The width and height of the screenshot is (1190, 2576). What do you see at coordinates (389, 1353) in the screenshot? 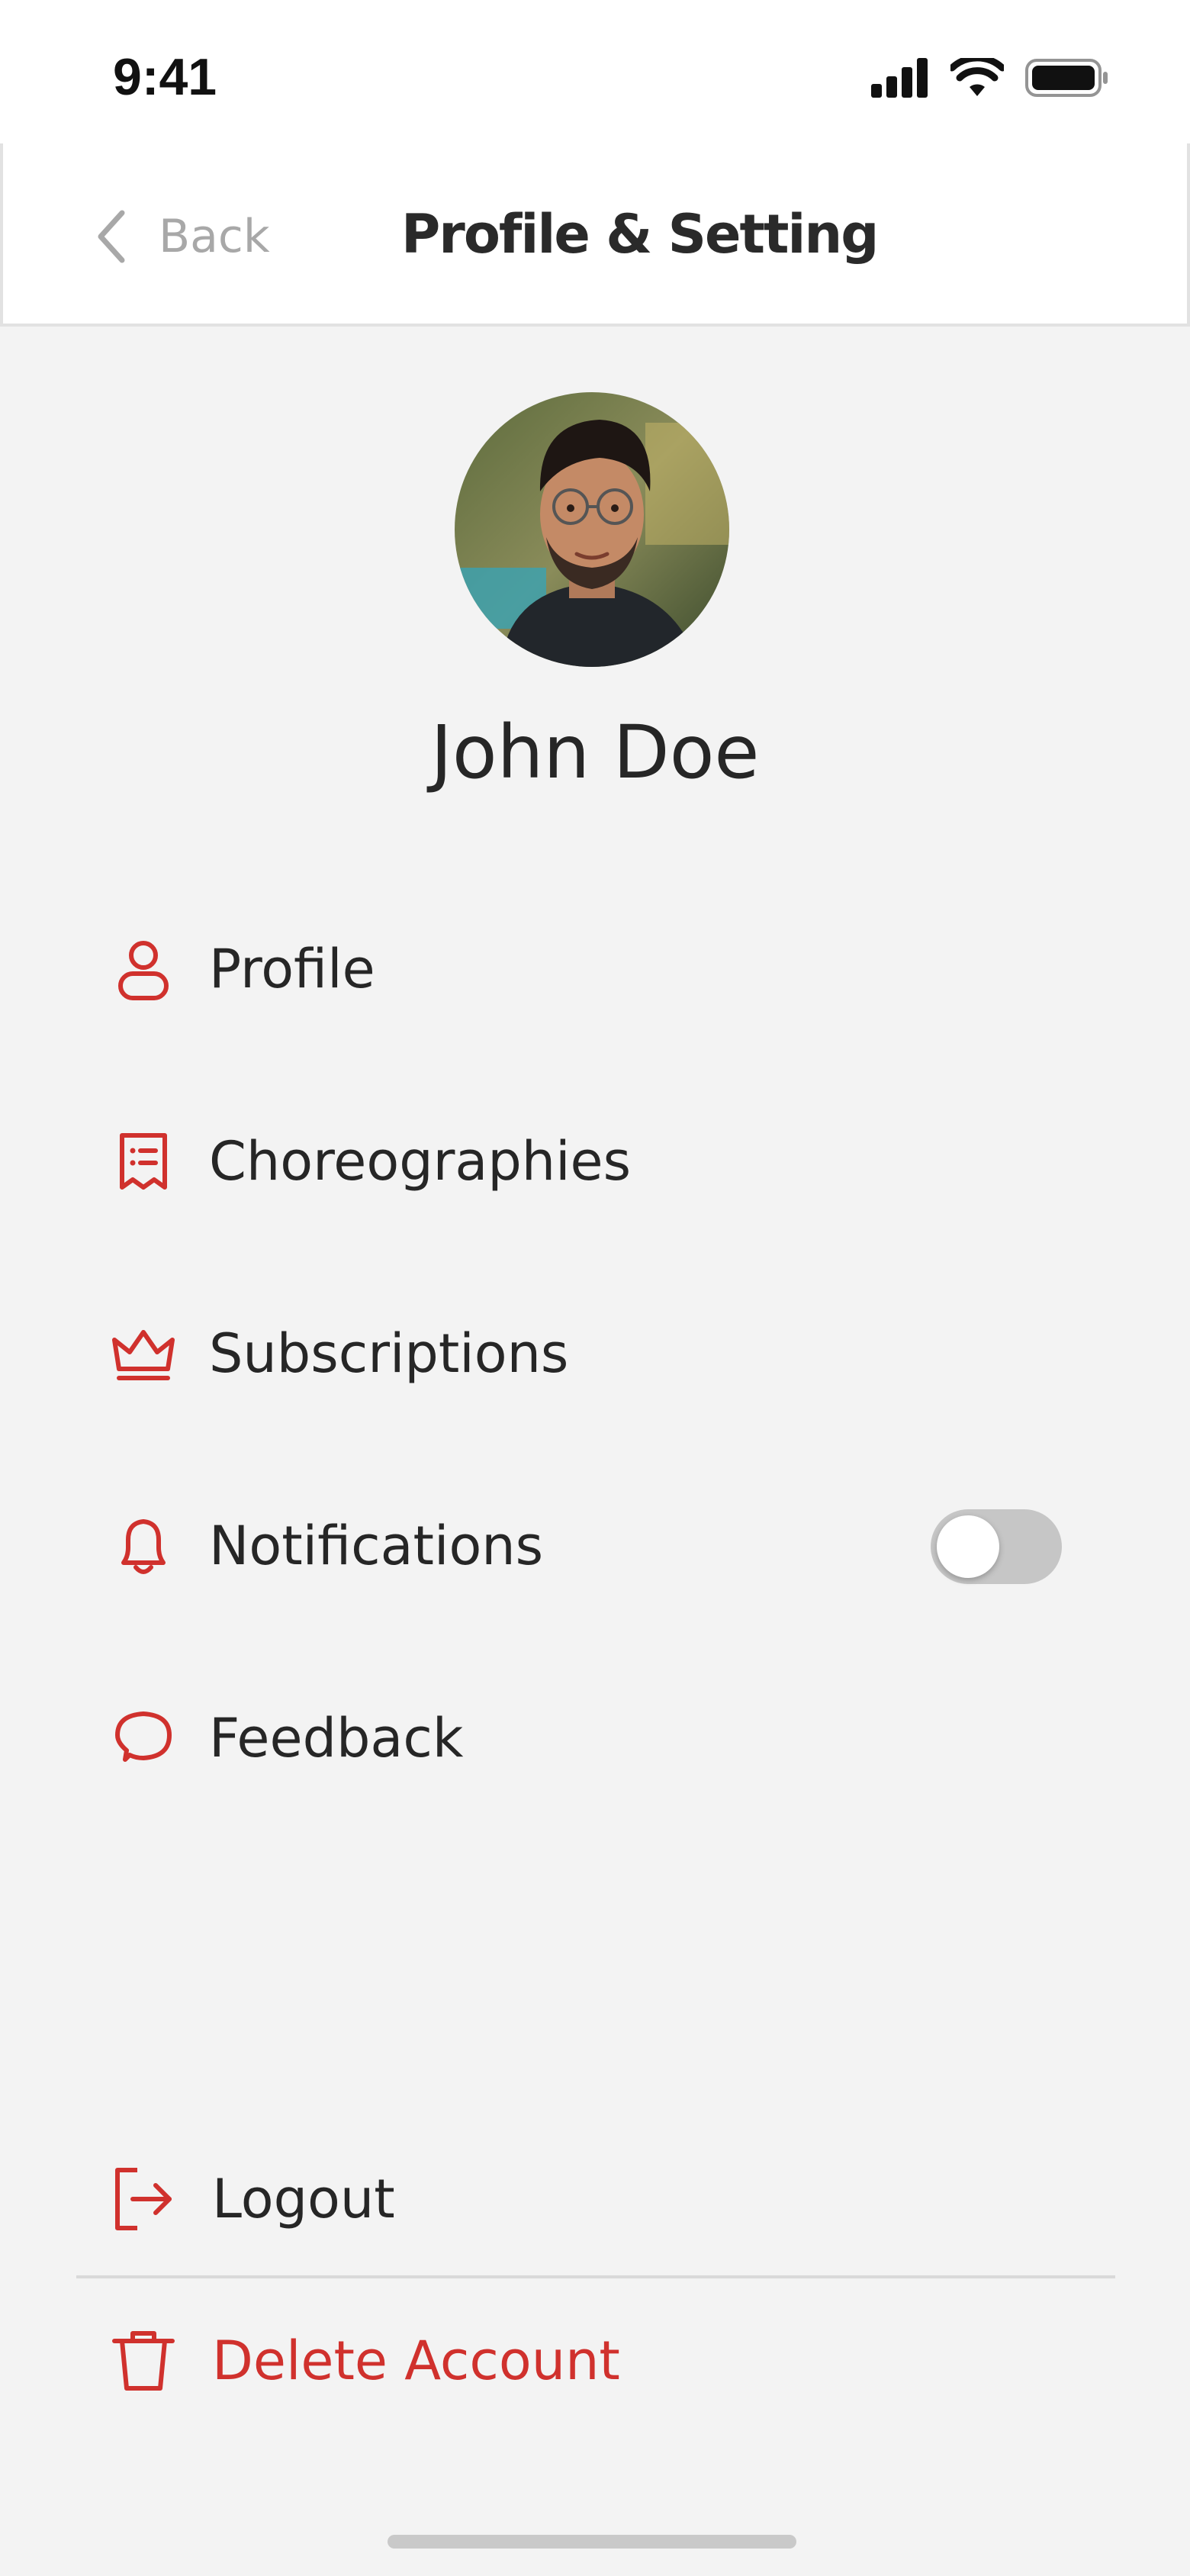
I see `menu-label-subscriptions: Subscriptions` at bounding box center [389, 1353].